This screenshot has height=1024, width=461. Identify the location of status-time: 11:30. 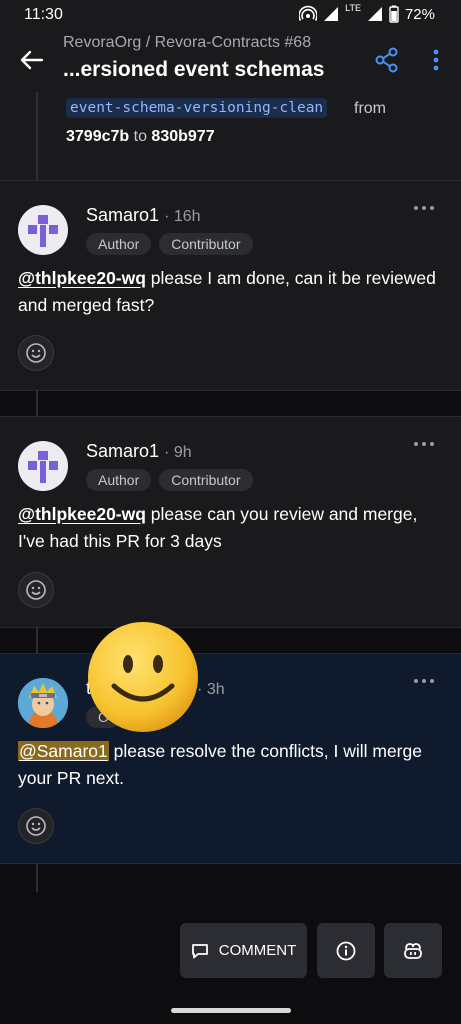
(43, 14).